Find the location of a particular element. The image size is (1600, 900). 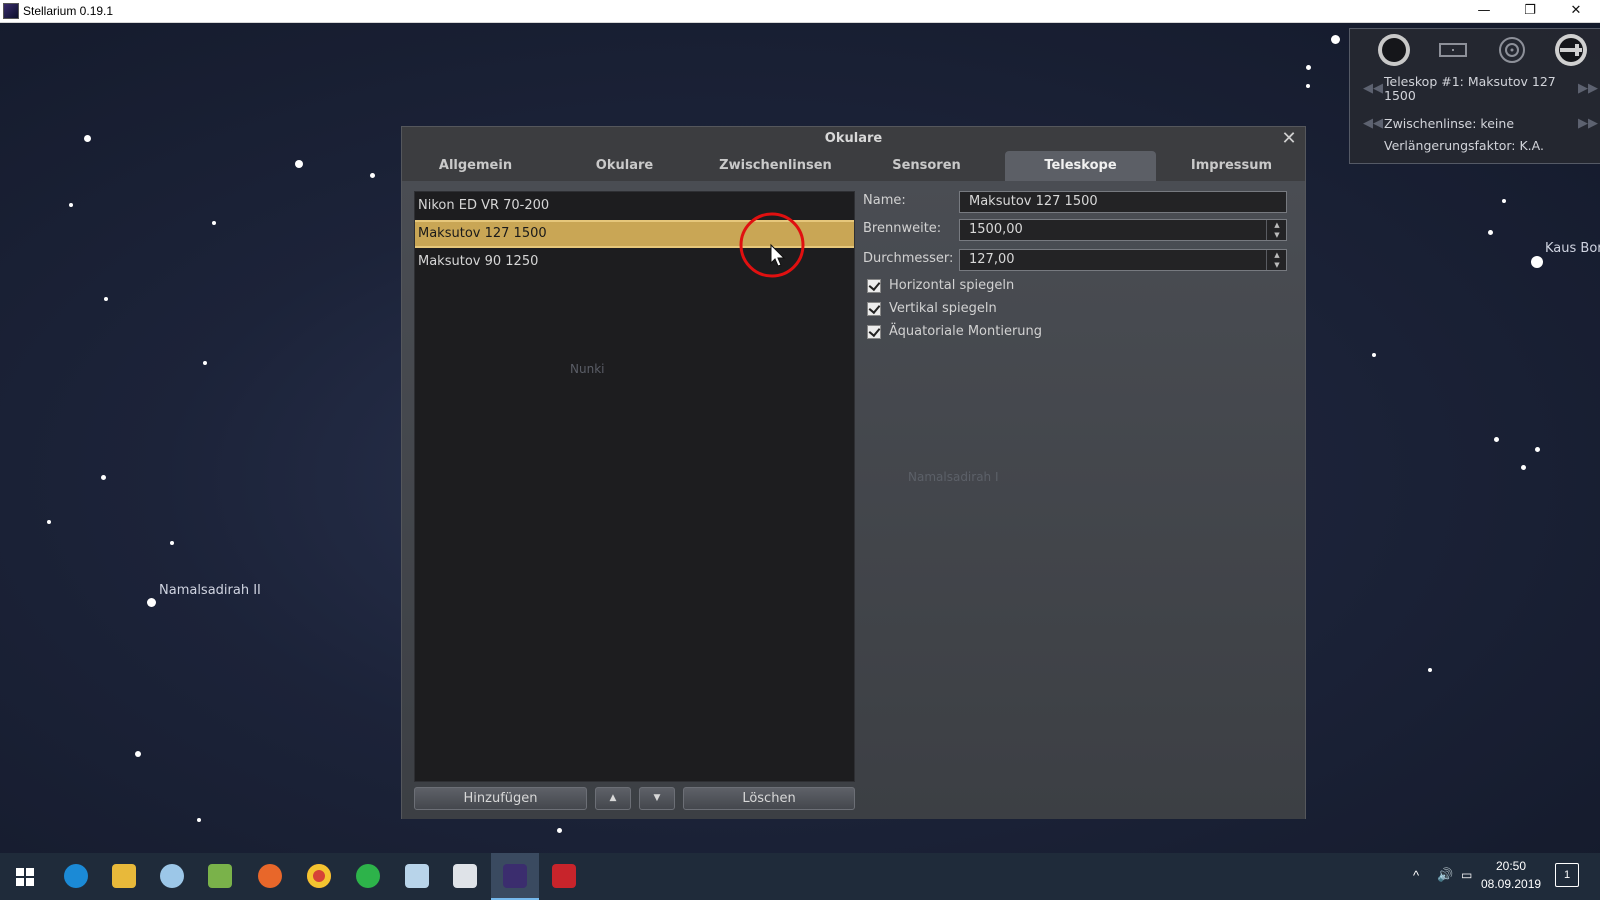

tab-telescopes: Teleskope is located at coordinates (1080, 166).